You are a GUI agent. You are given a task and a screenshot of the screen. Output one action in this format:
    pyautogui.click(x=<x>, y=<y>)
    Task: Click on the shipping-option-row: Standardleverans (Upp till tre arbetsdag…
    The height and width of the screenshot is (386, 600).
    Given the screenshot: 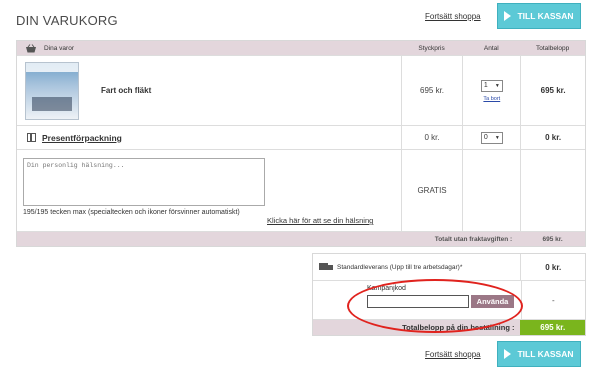 What is the action you would take?
    pyautogui.click(x=449, y=267)
    